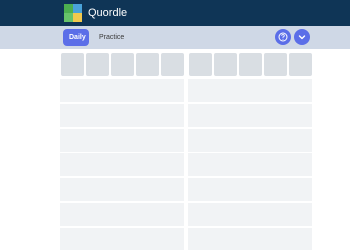 The image size is (350, 250). I want to click on menu-toggle-button, so click(302, 37).